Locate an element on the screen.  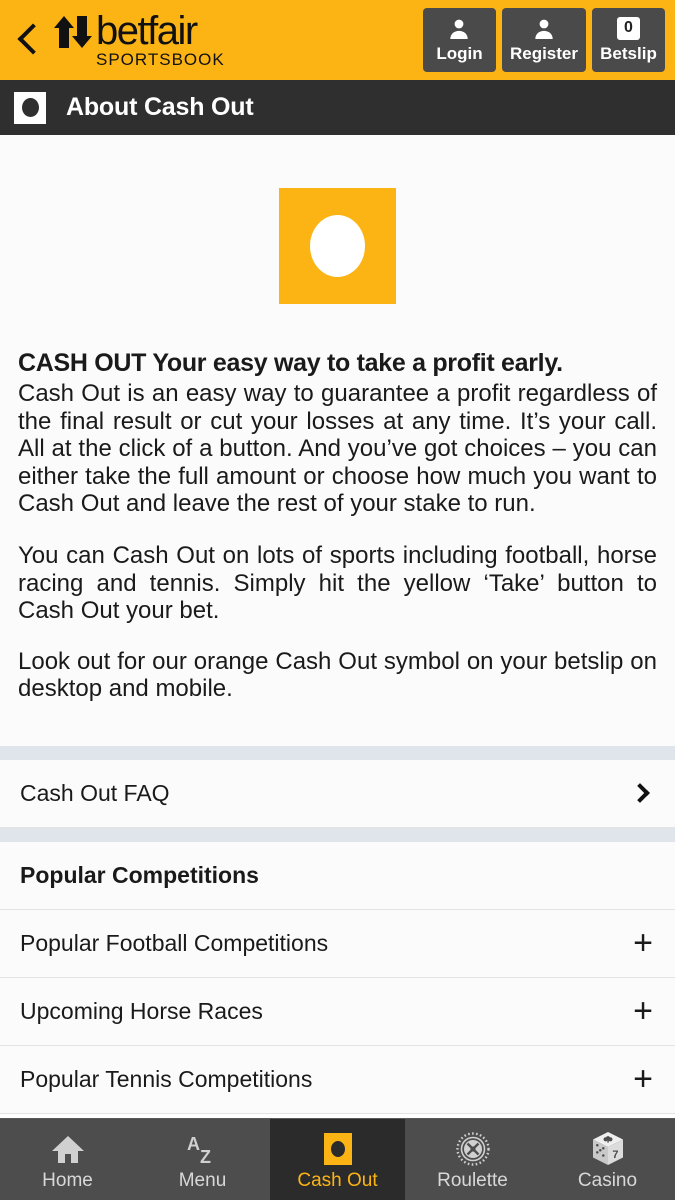
nav-label-menu: Menu is located at coordinates (202, 1180).